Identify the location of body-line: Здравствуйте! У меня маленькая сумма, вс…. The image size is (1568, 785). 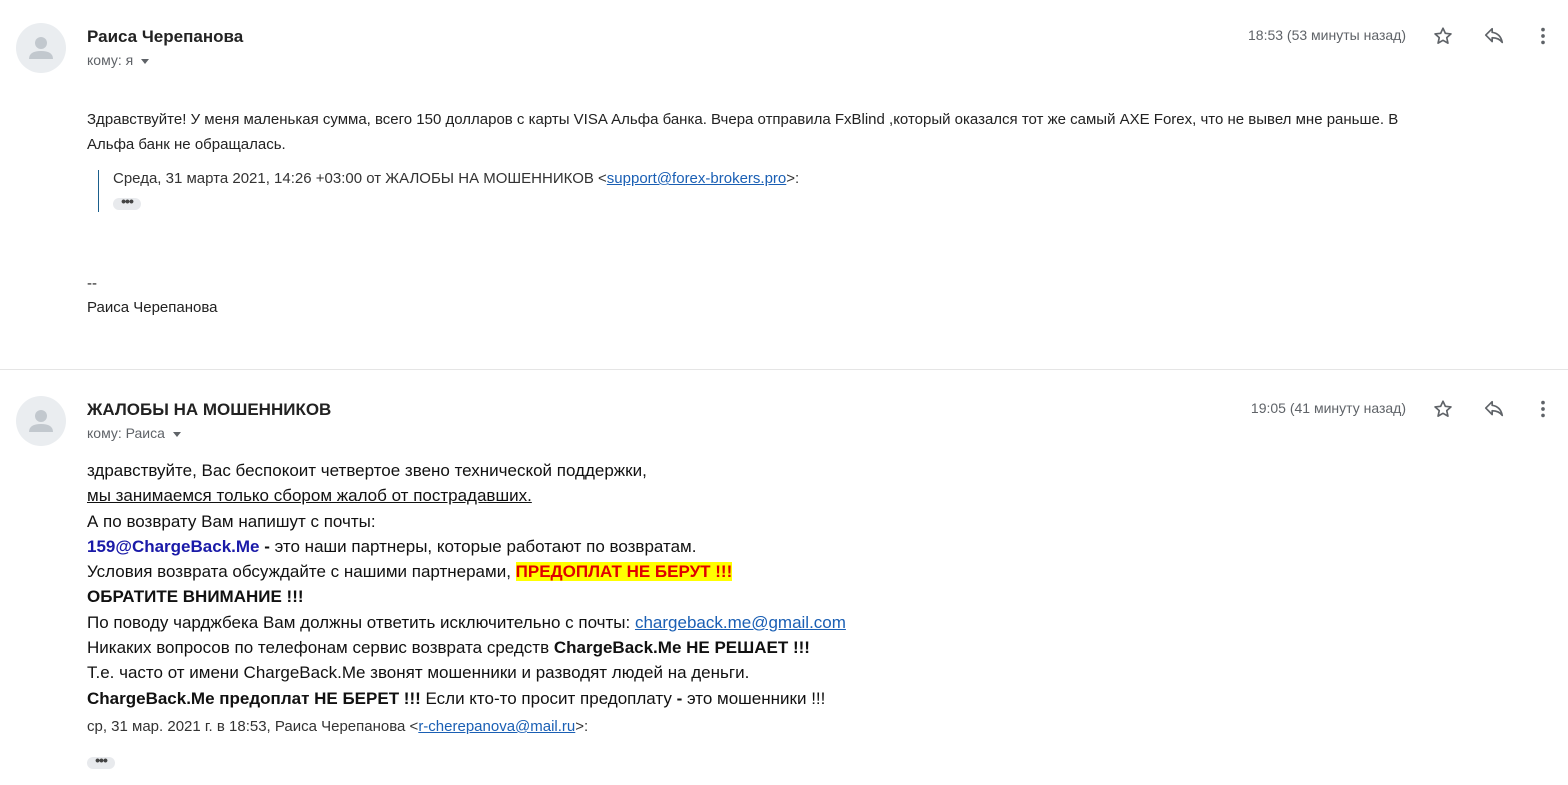
(743, 119).